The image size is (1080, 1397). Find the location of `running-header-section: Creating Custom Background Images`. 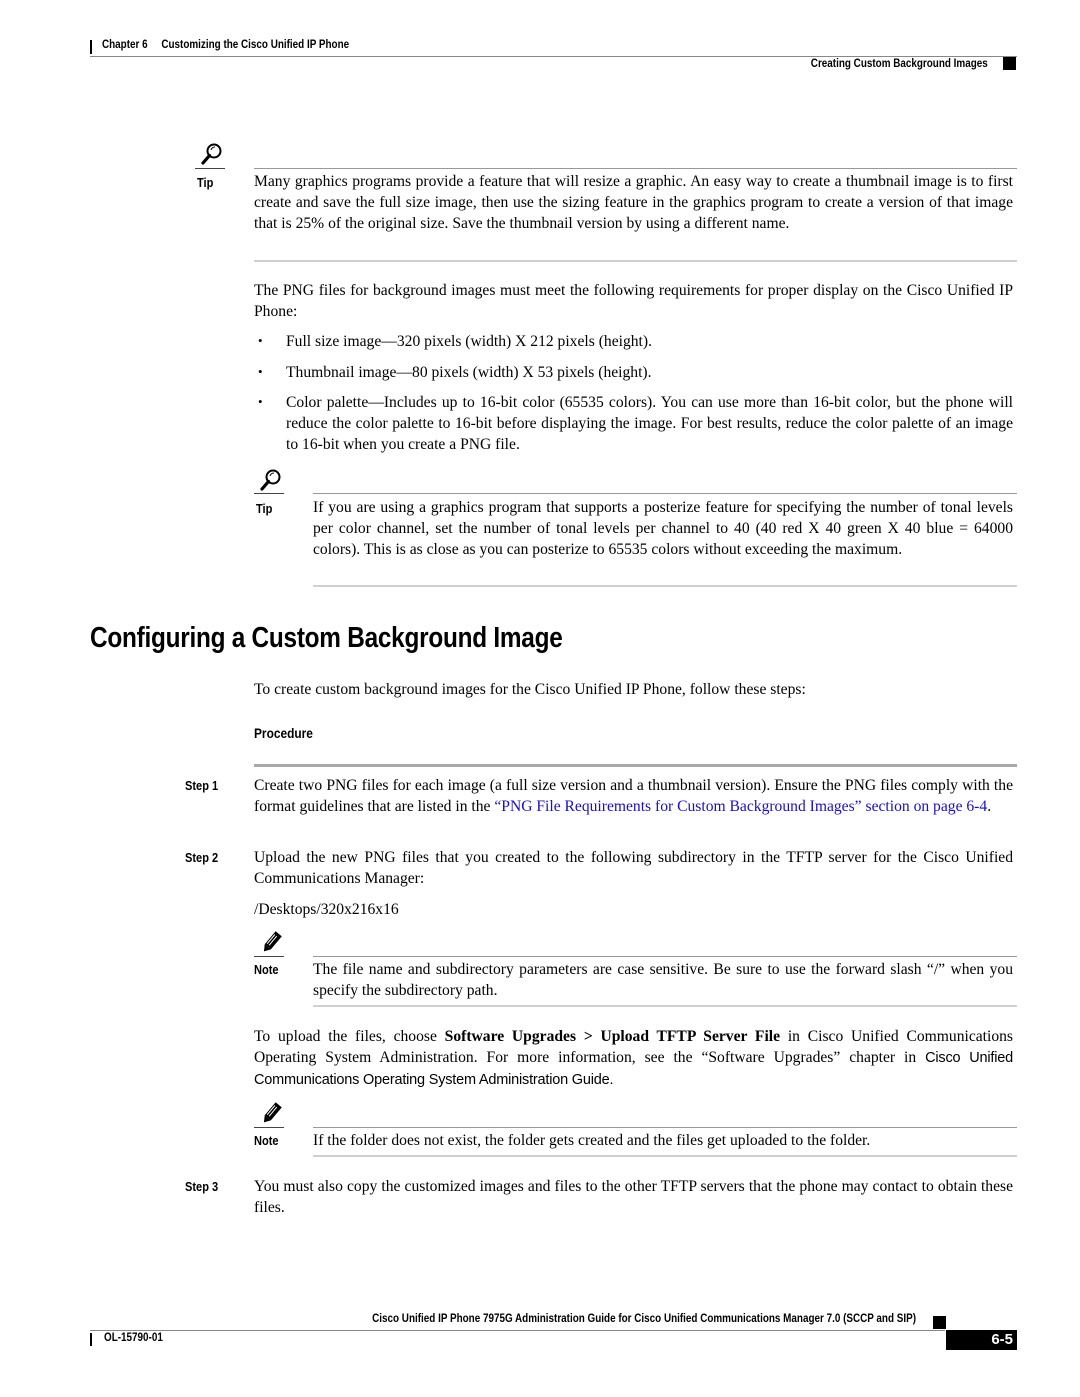

running-header-section: Creating Custom Background Images is located at coordinates (899, 64).